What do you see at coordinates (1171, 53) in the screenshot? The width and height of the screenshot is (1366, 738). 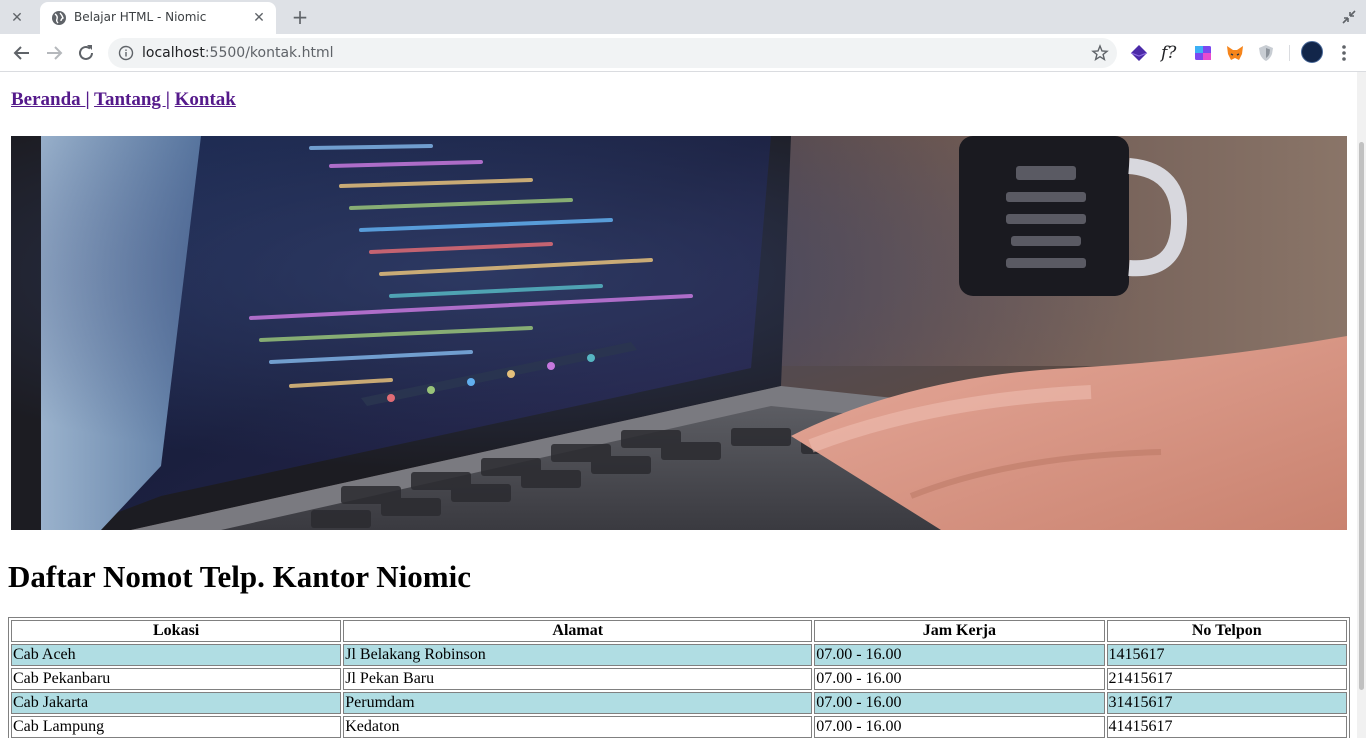 I see `fonts-ninja-extension-icon: f?` at bounding box center [1171, 53].